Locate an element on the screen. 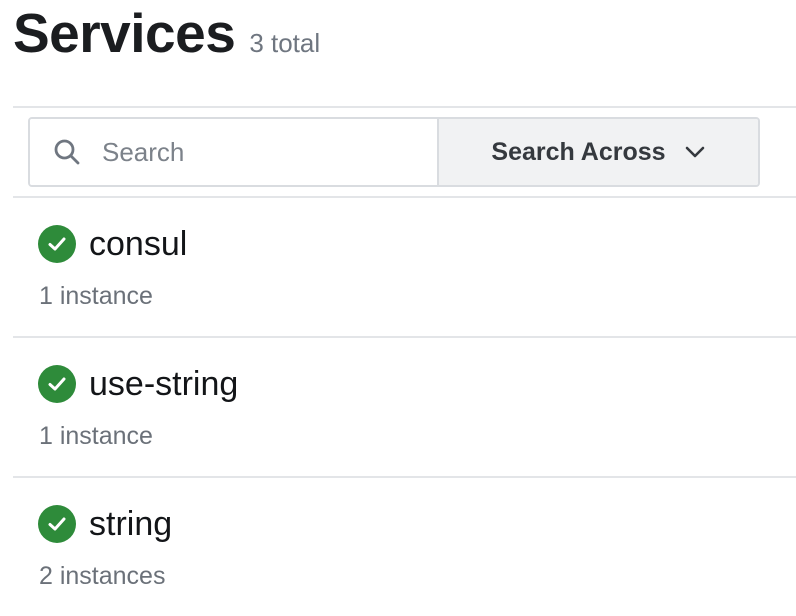 This screenshot has height=616, width=796. service-row: consul is located at coordinates (112, 244).